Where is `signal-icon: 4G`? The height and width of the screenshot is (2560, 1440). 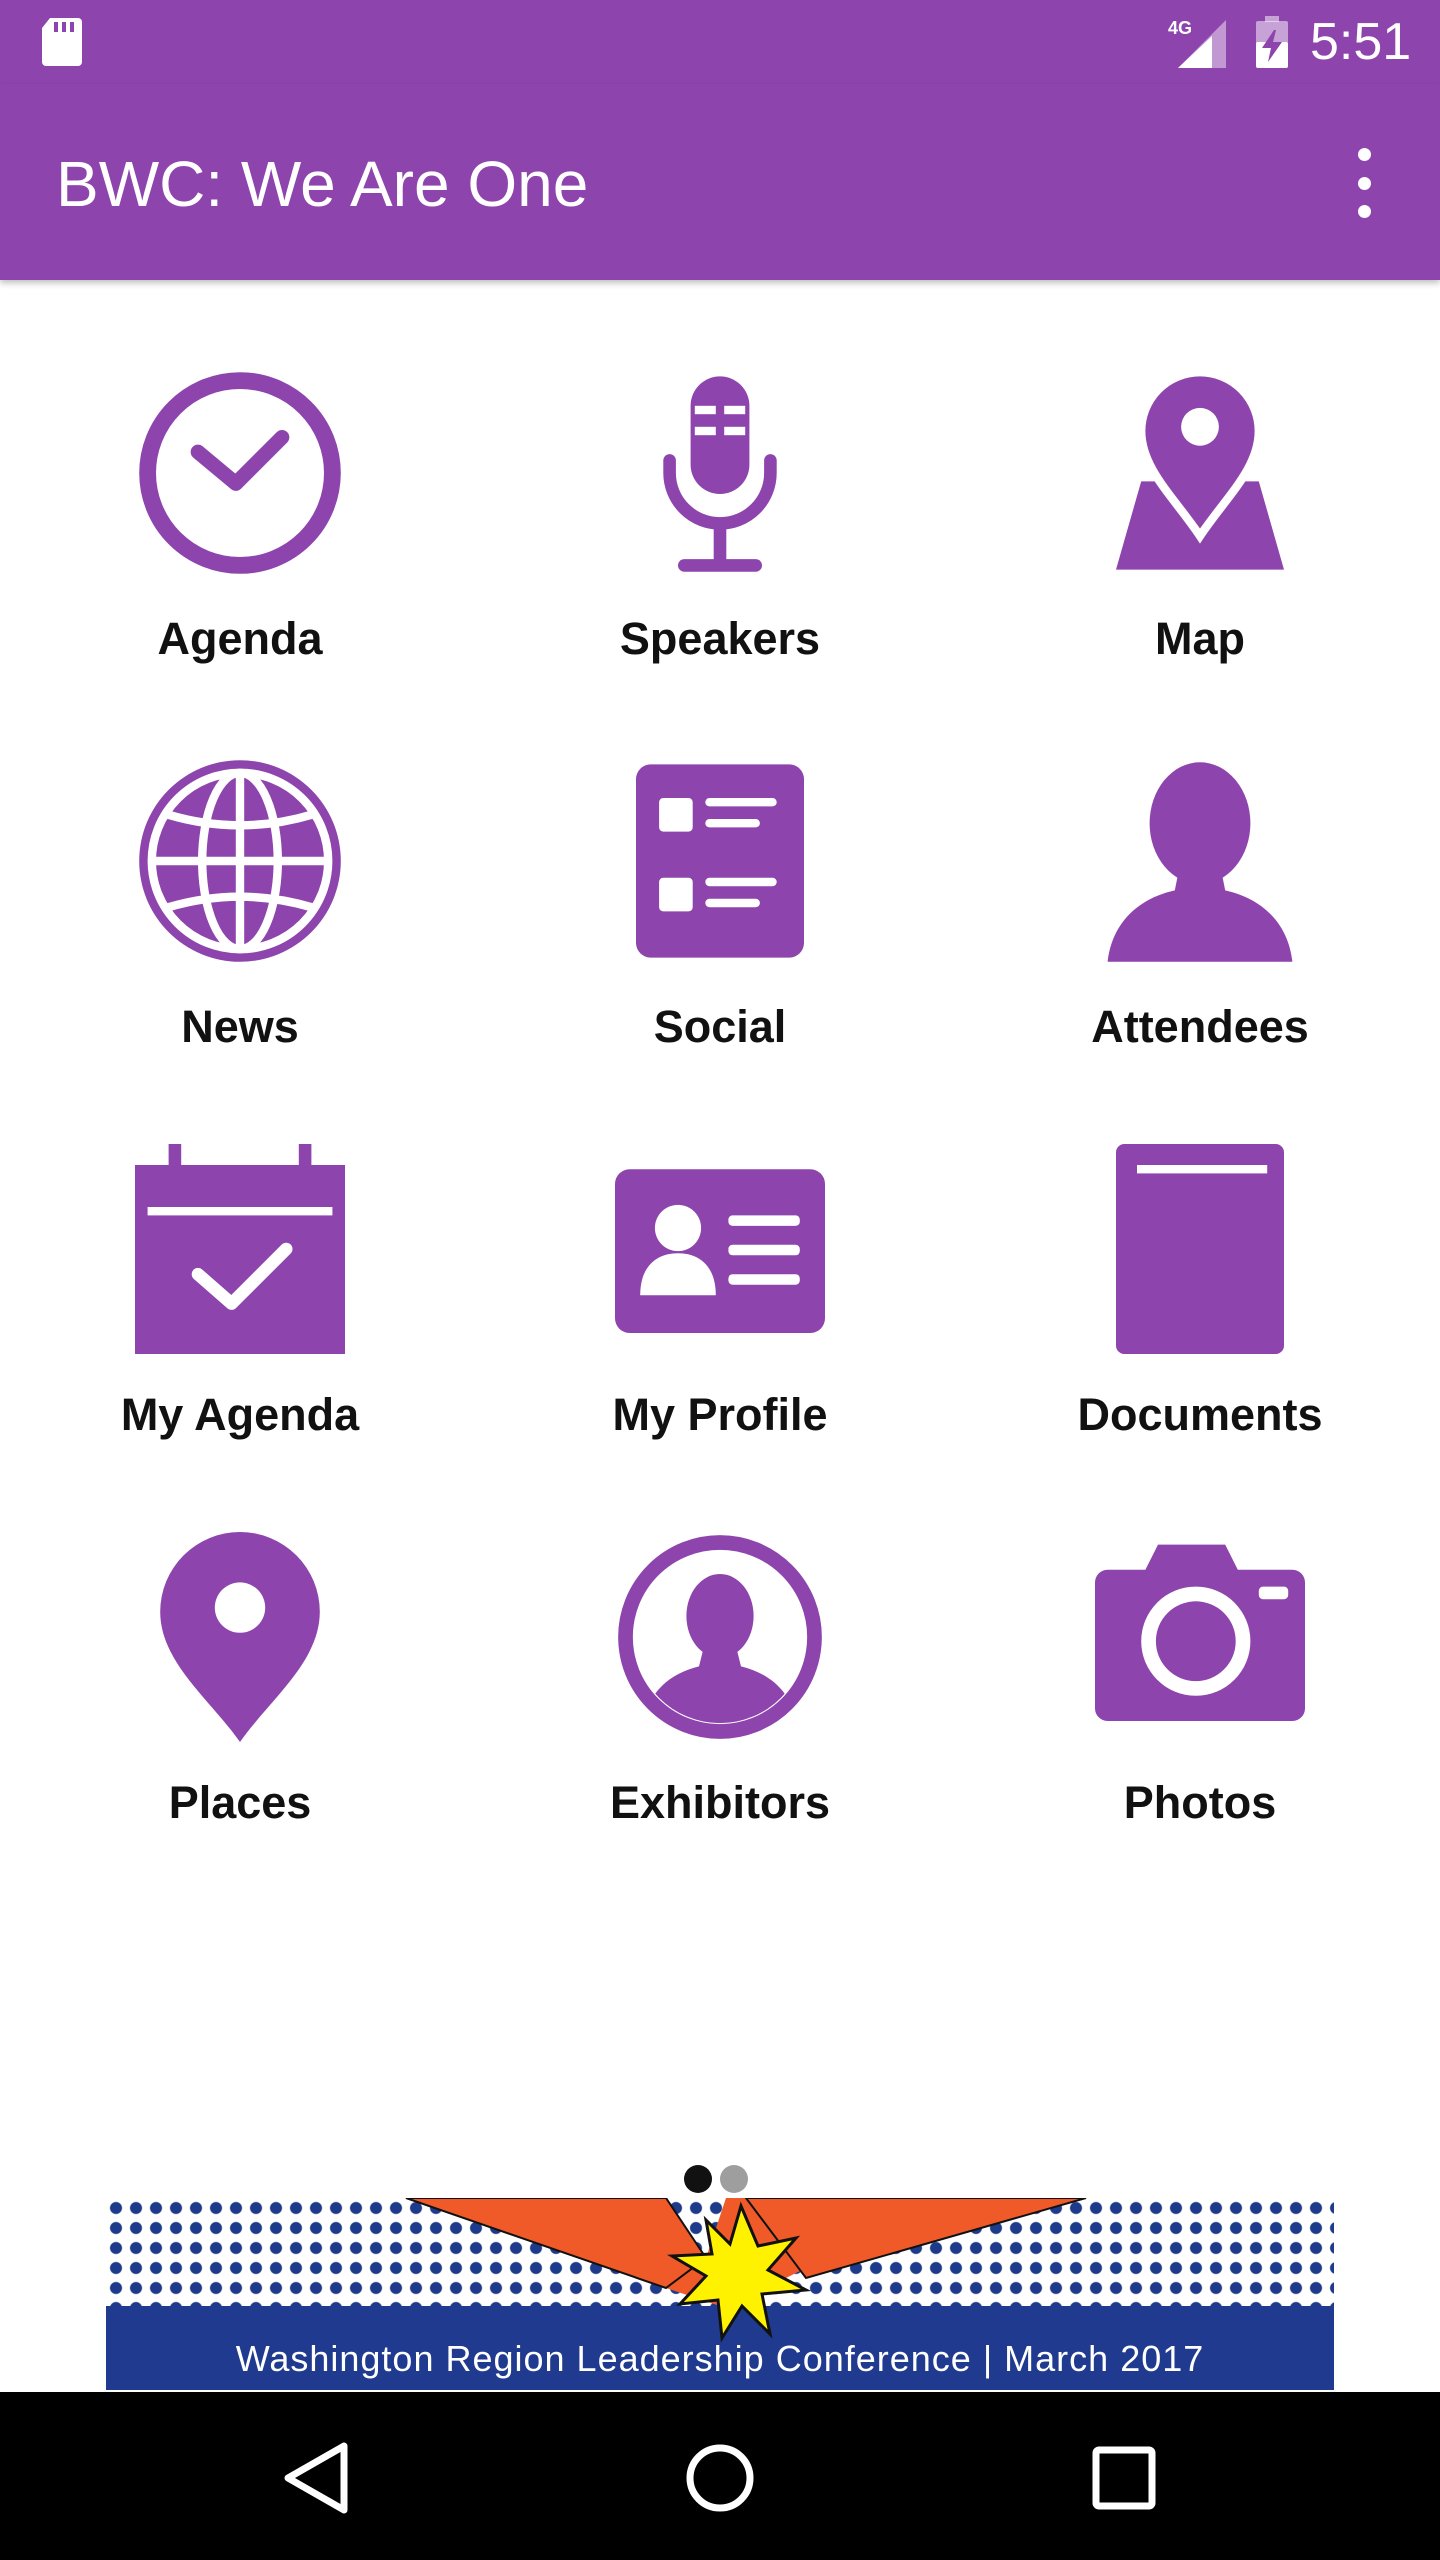 signal-icon: 4G is located at coordinates (1197, 43).